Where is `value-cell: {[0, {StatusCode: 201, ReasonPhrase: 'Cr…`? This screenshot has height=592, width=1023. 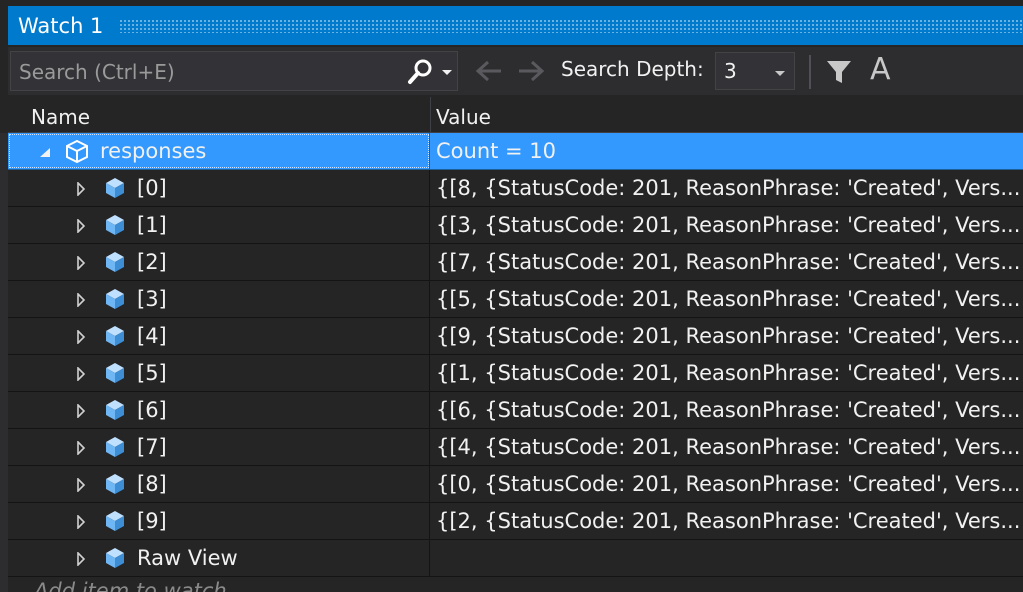
value-cell: {[0, {StatusCode: 201, ReasonPhrase: 'Cr… is located at coordinates (726, 484).